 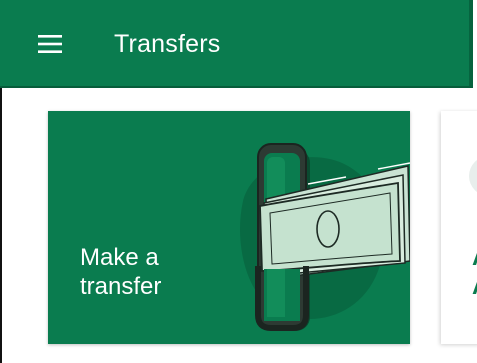 I want to click on make-transfer-label: Make a transfer, so click(x=155, y=272).